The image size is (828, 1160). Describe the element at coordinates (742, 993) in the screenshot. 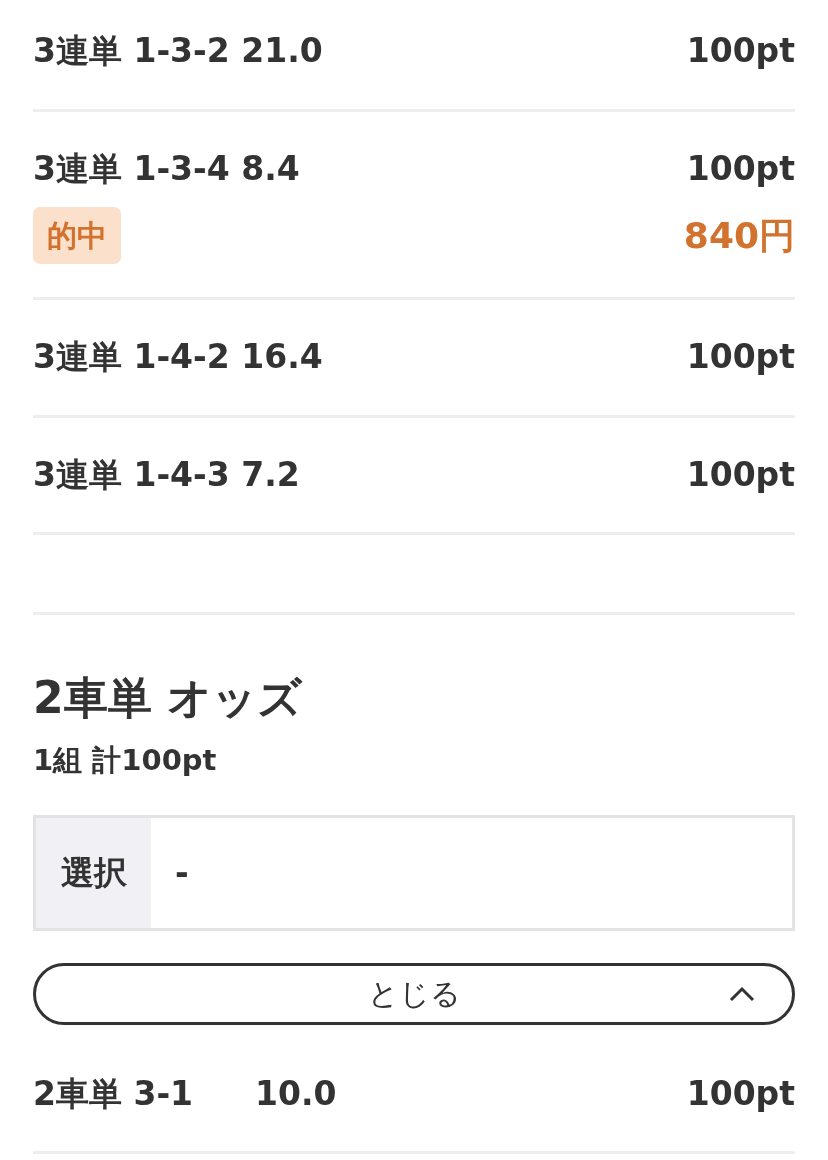

I see `chevron-up-icon` at that location.